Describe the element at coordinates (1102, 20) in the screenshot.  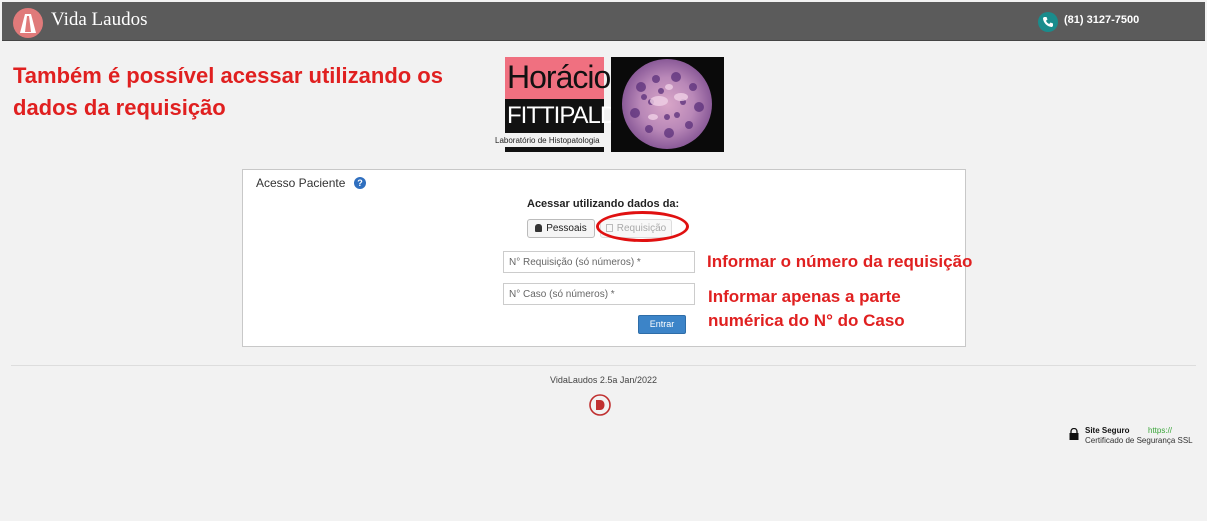
I see `phone-number: (81) 3127-7500` at that location.